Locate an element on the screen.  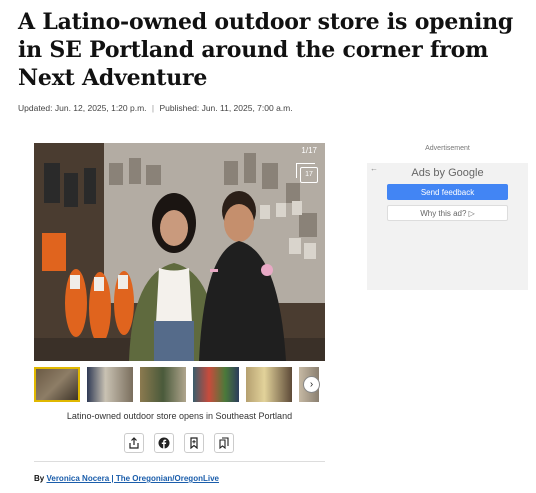
byline-by: By is located at coordinates (39, 478).